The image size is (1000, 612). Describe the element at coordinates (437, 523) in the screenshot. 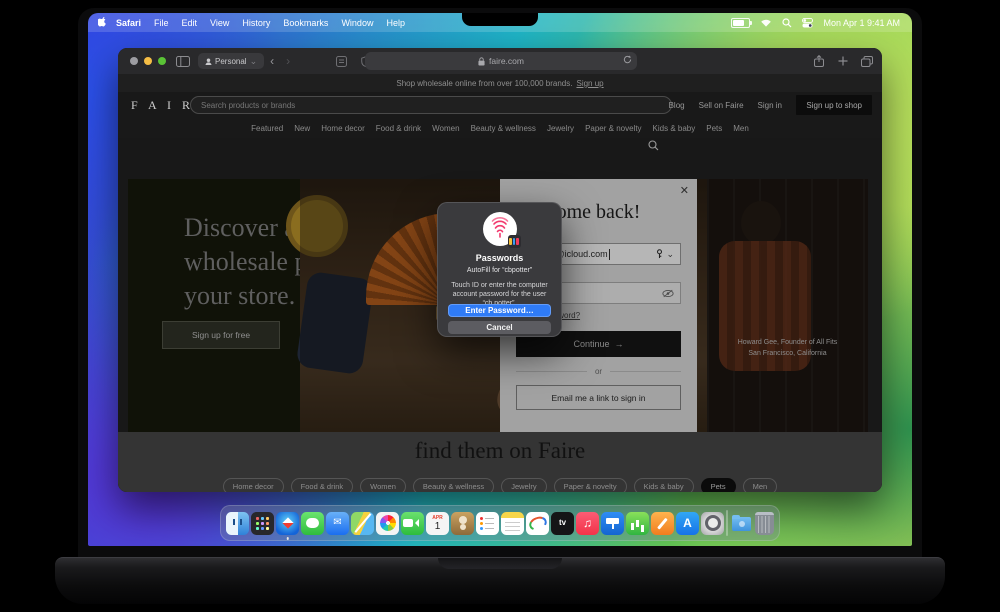

I see `dock-calendar-icon: APR 1` at that location.